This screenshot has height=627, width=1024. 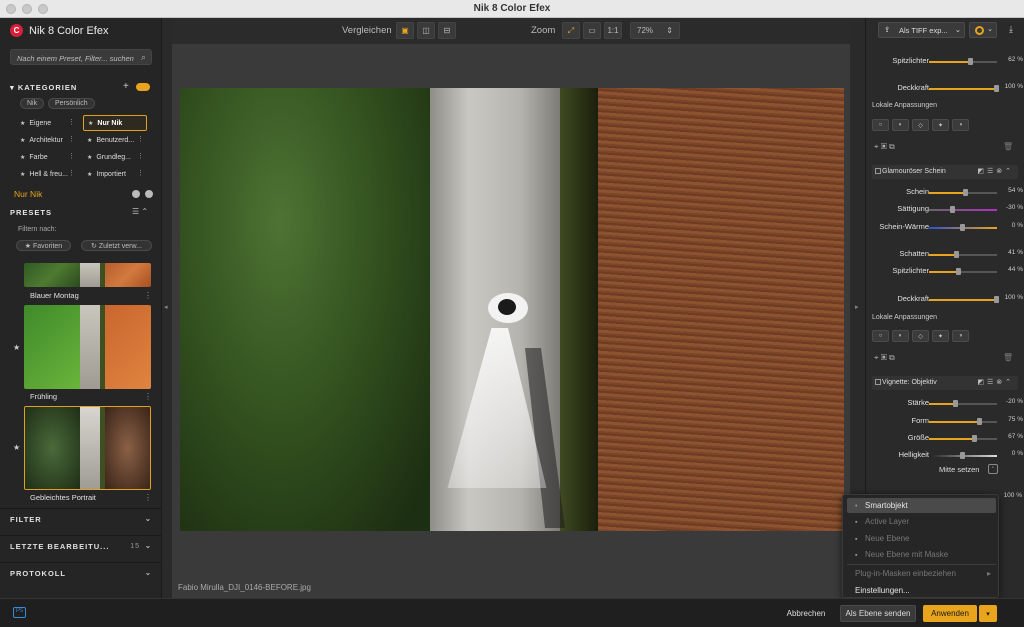 What do you see at coordinates (945, 88) in the screenshot?
I see `slider-deckkraft-top: Deckkraft 100 %` at bounding box center [945, 88].